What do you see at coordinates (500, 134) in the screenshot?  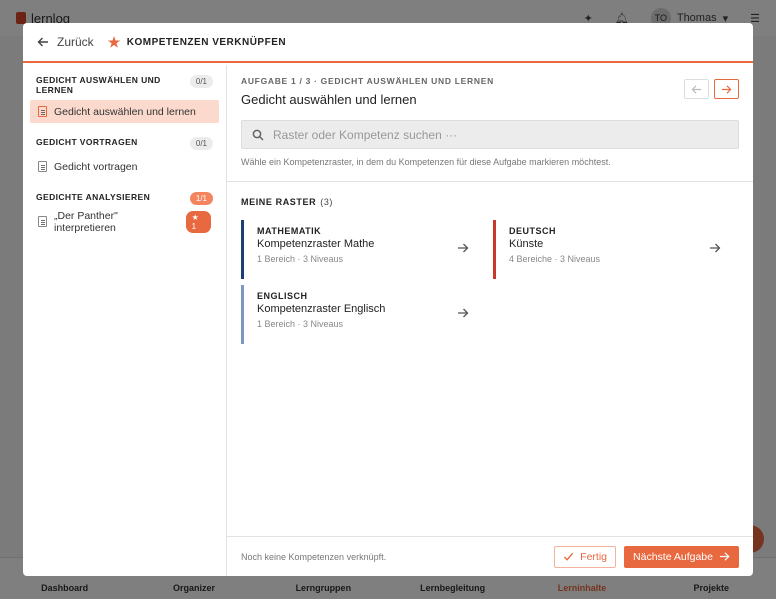 I see `search-input` at bounding box center [500, 134].